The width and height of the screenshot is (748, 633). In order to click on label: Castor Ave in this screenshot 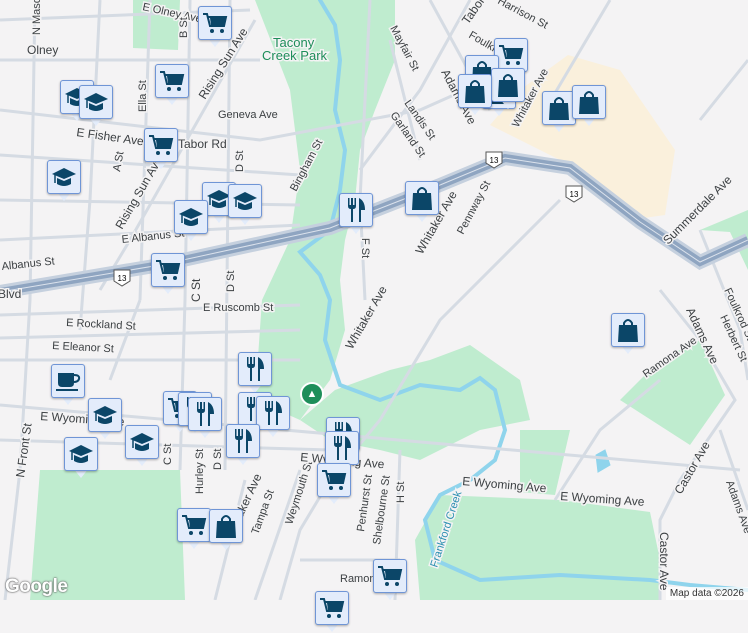, I will do `click(664, 561)`.